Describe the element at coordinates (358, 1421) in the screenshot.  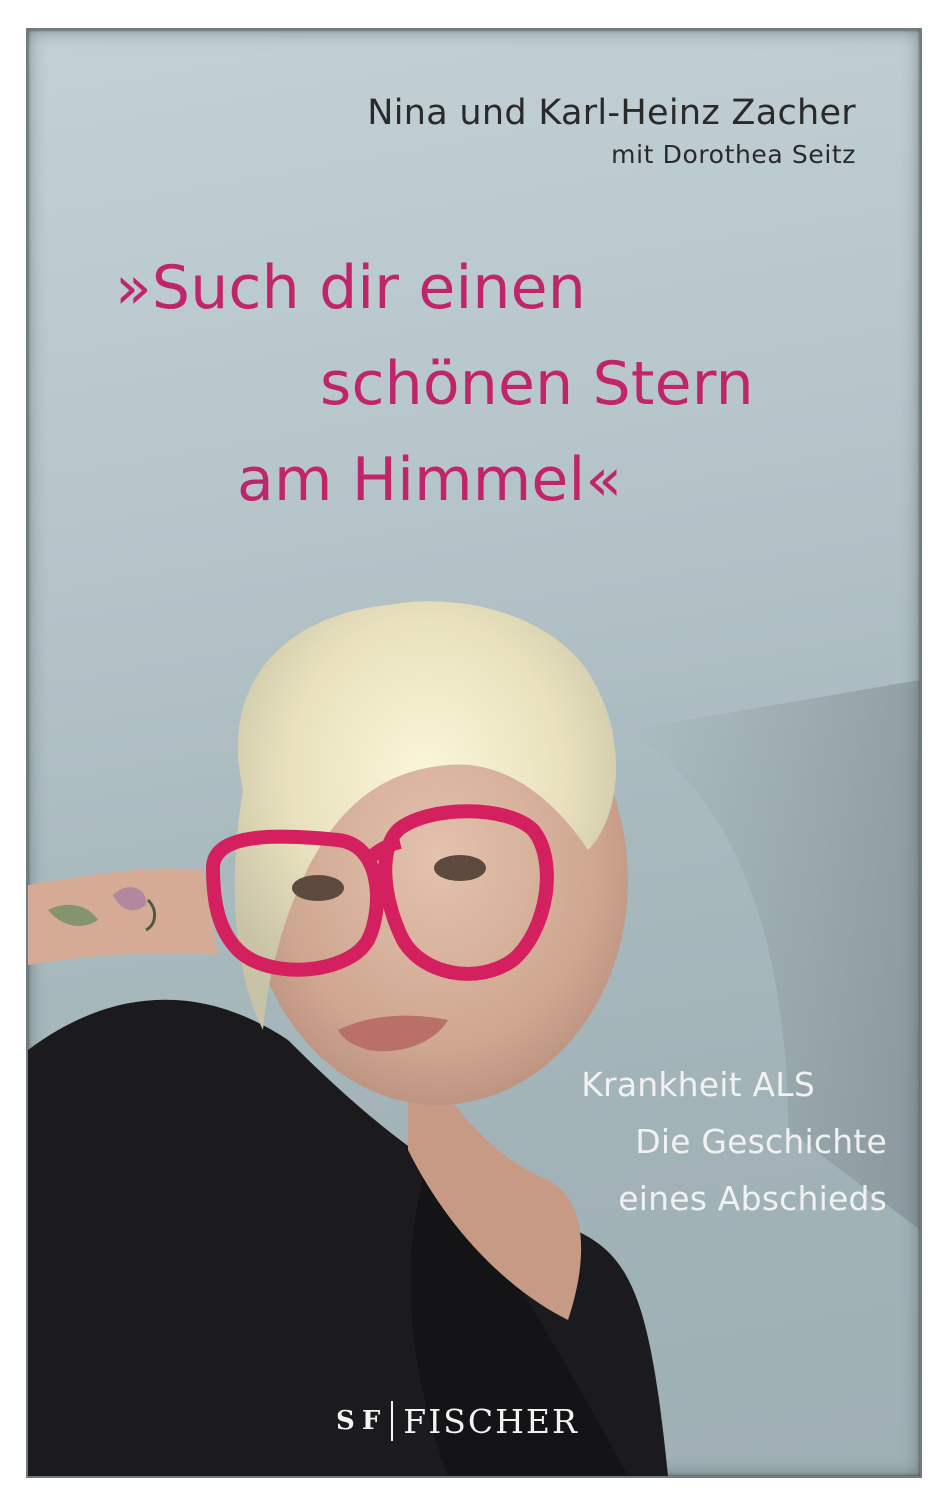
I see `fischer-fs-logo-icon: S F` at that location.